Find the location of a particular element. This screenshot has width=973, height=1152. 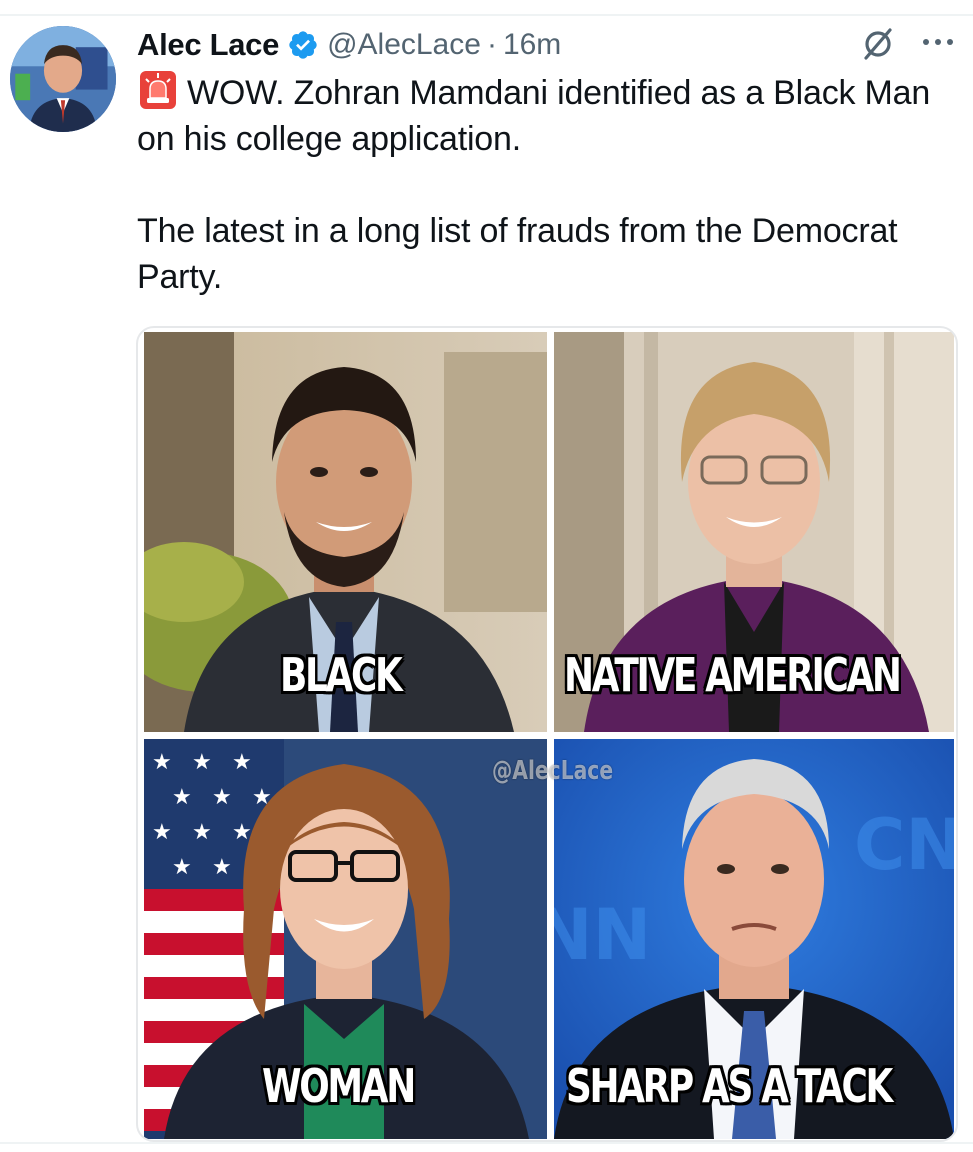

watermark: @AlecLace is located at coordinates (553, 771).